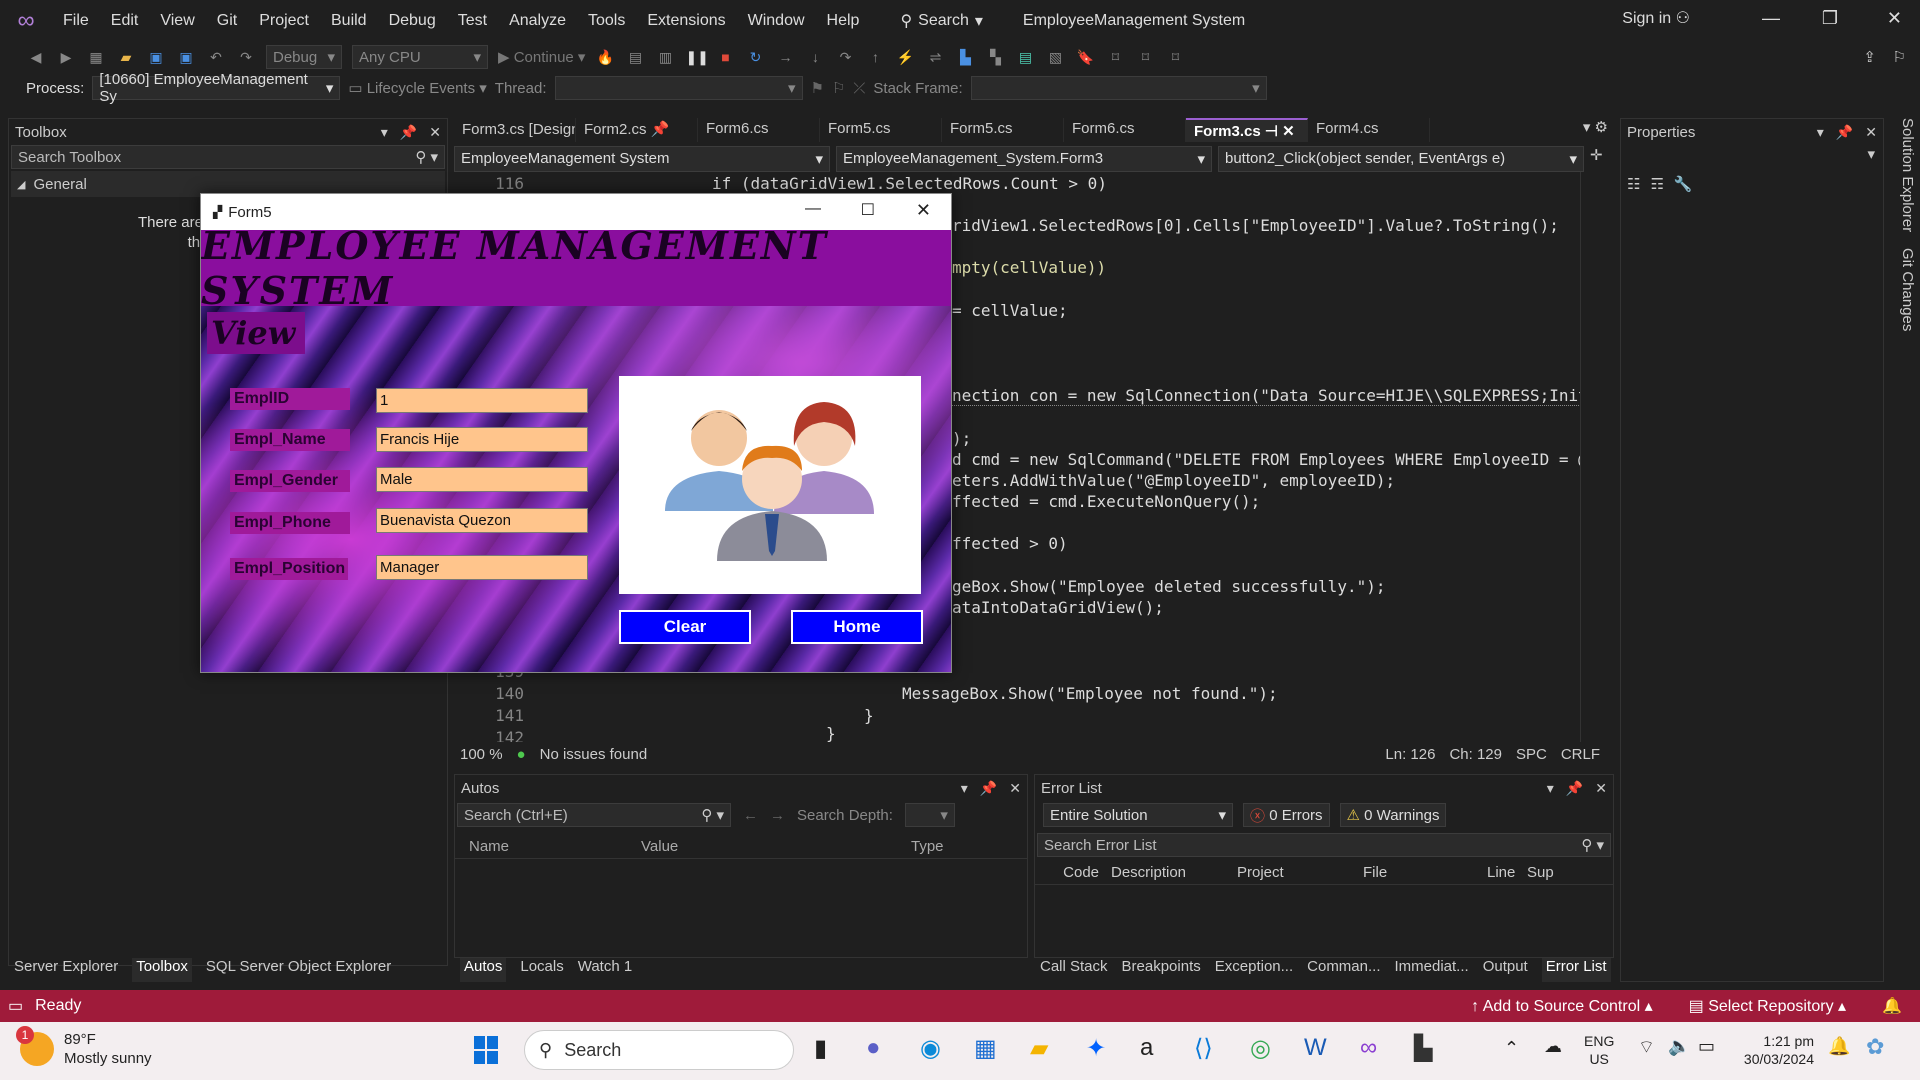 Image resolution: width=1920 pixels, height=1080 pixels. What do you see at coordinates (216, 57) in the screenshot?
I see `undo-icon: ↶` at bounding box center [216, 57].